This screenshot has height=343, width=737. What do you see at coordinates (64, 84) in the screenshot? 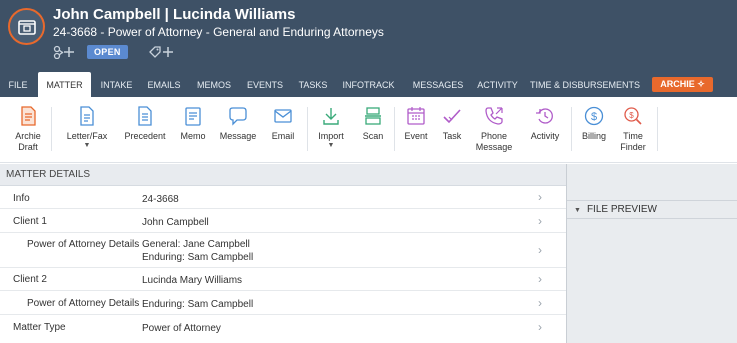
I see `tab-matter: MATTER` at bounding box center [64, 84].